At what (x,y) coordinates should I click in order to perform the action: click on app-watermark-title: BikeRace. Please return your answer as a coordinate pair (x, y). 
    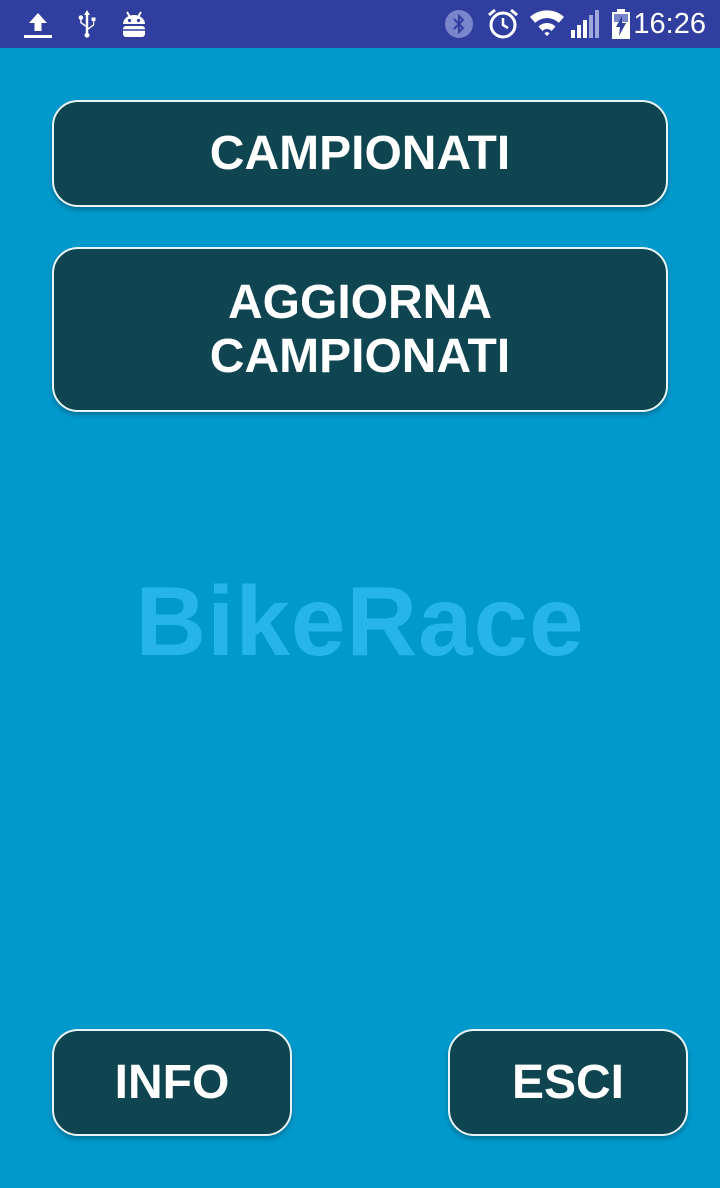
    Looking at the image, I should click on (360, 621).